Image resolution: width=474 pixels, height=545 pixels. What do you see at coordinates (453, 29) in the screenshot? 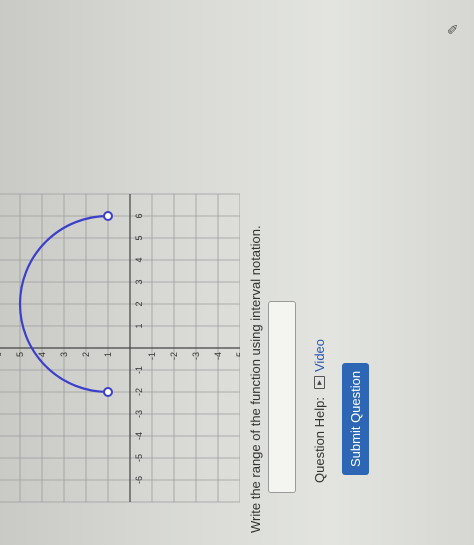
I see `pencil-icon: ✎` at bounding box center [453, 29].